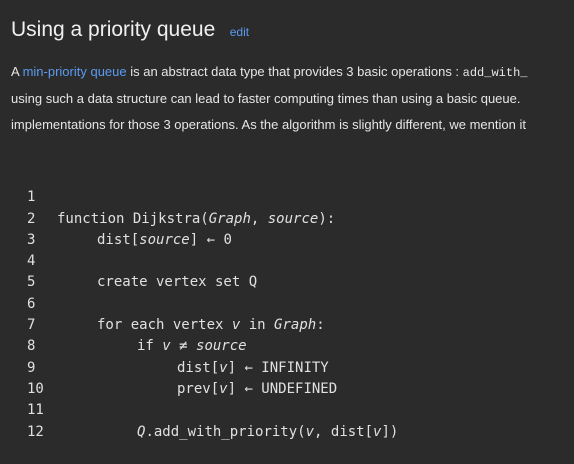  I want to click on code-line: 5, so click(287, 270).